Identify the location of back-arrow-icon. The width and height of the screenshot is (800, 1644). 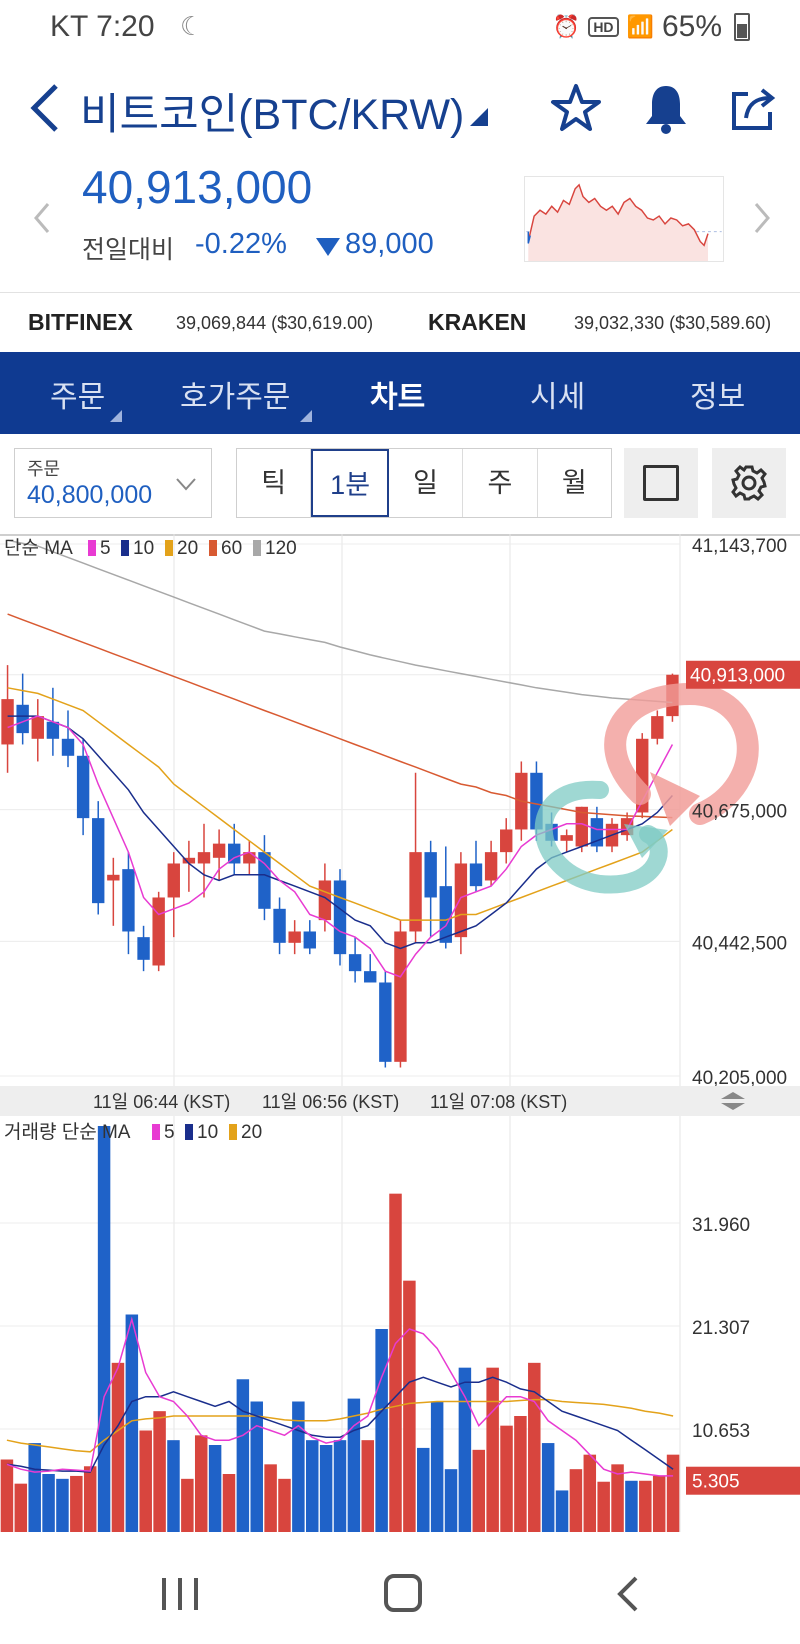
(46, 108).